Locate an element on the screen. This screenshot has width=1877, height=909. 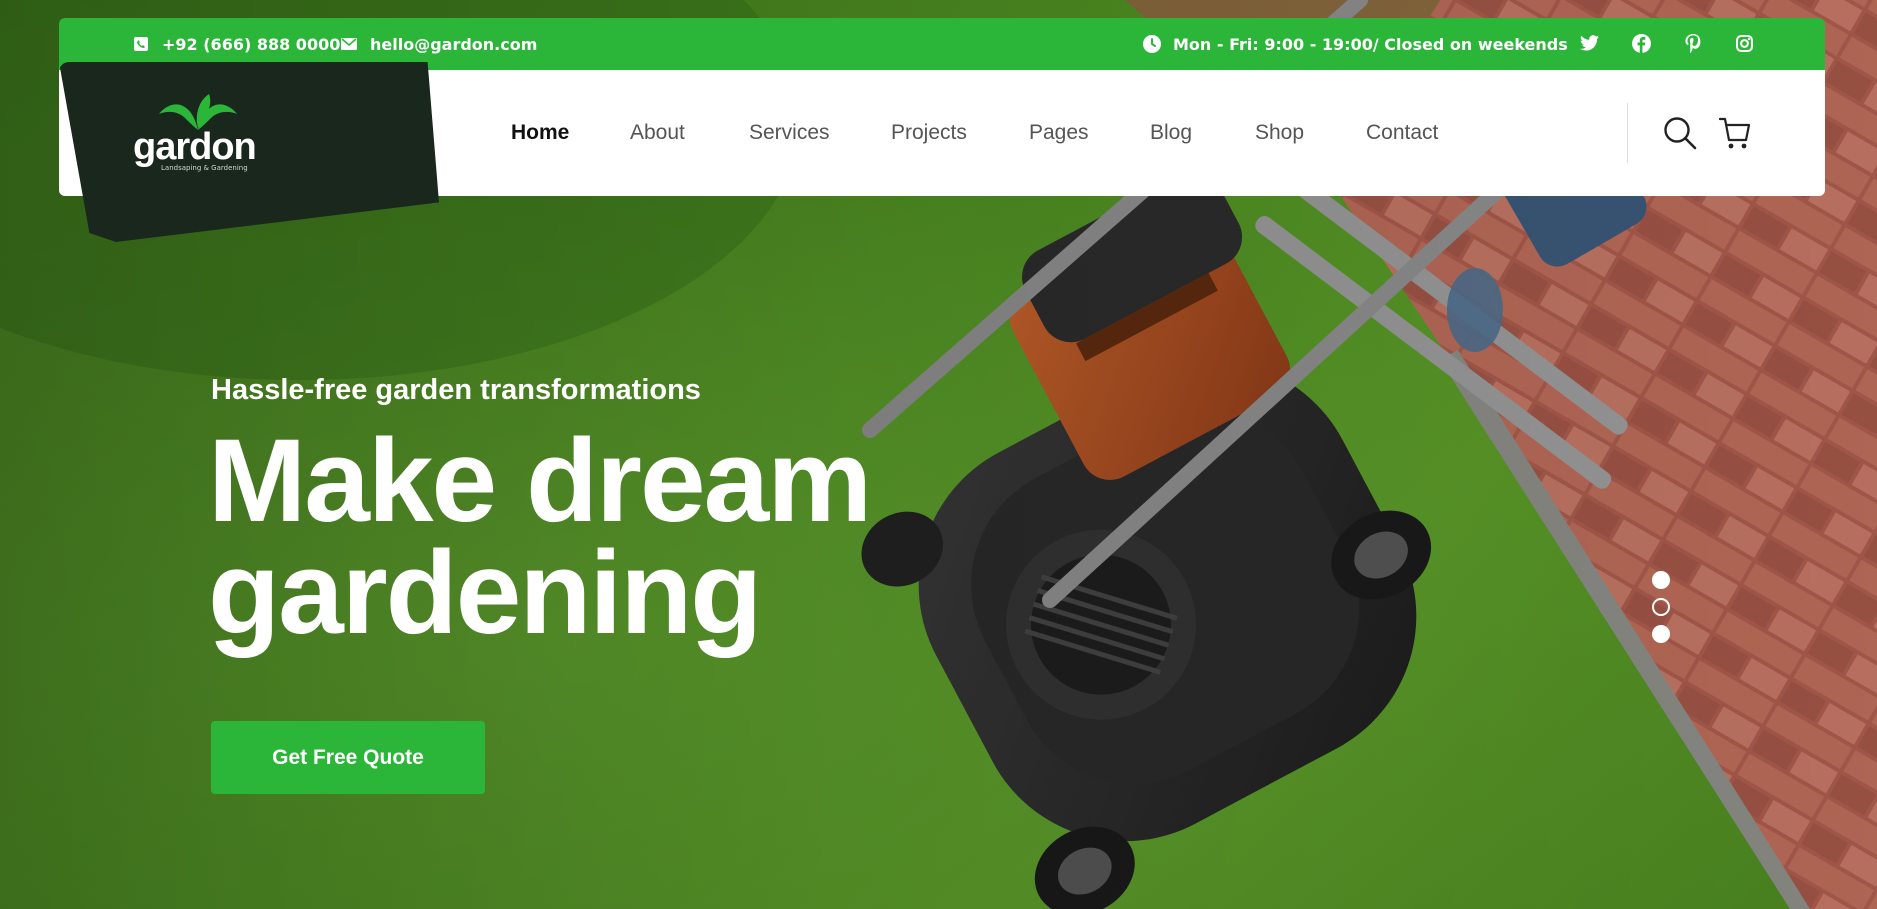
clock-icon is located at coordinates (1152, 44).